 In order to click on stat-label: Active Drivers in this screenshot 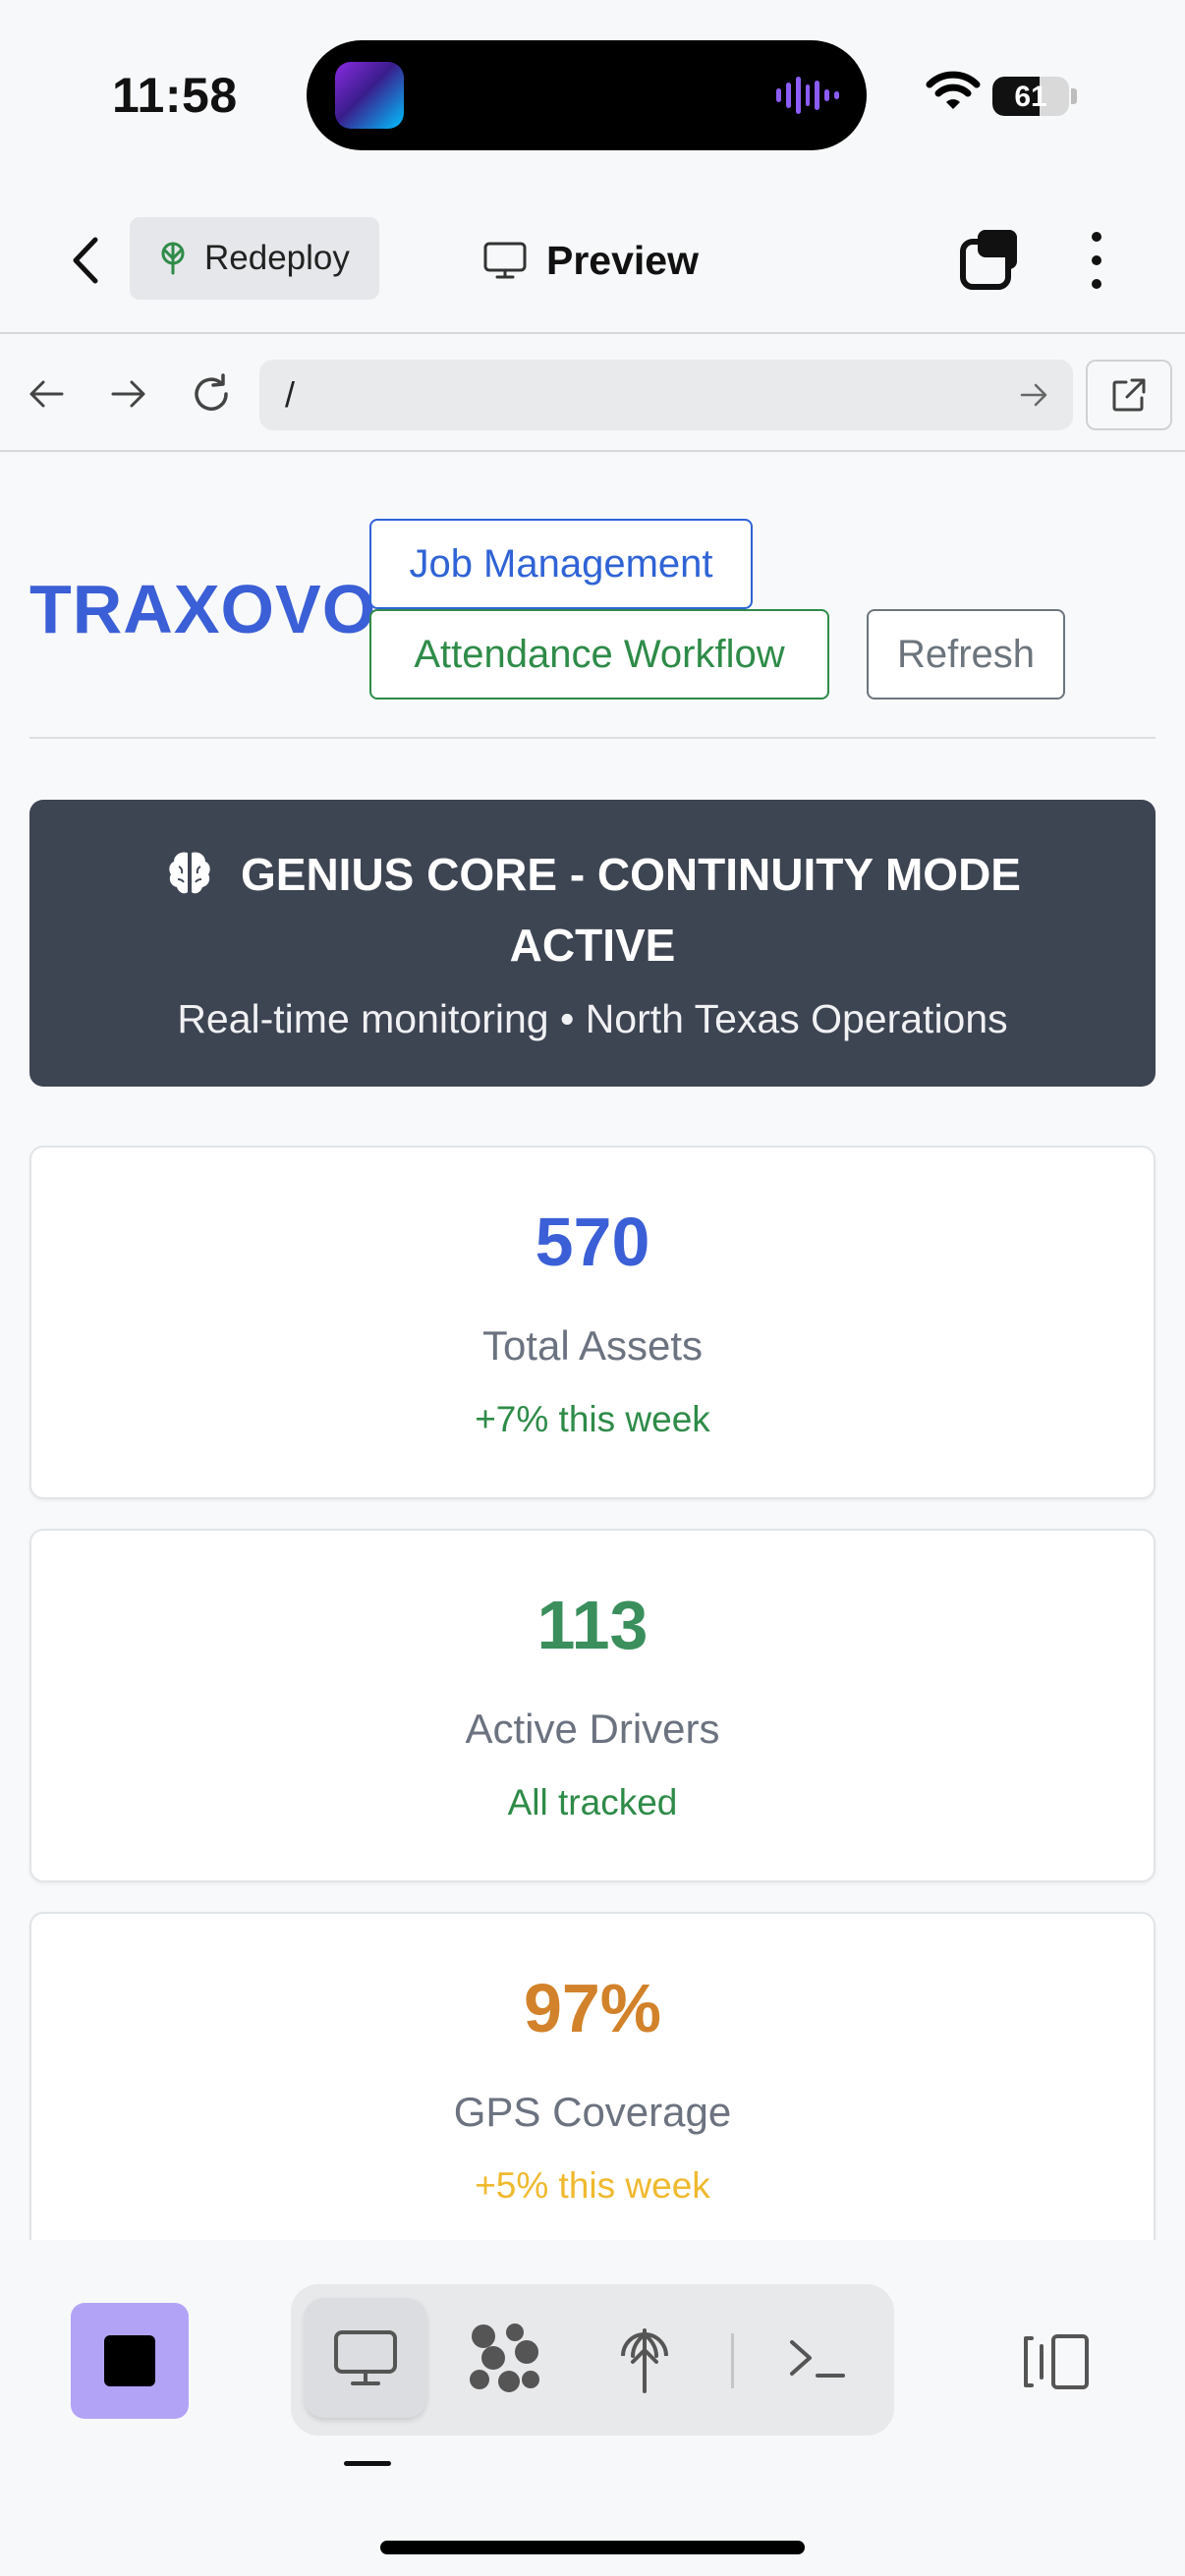, I will do `click(592, 1729)`.